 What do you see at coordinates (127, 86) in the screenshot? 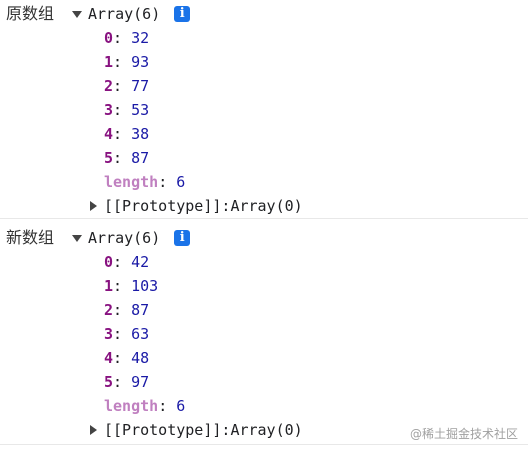
I see `array-item: 2: 77` at bounding box center [127, 86].